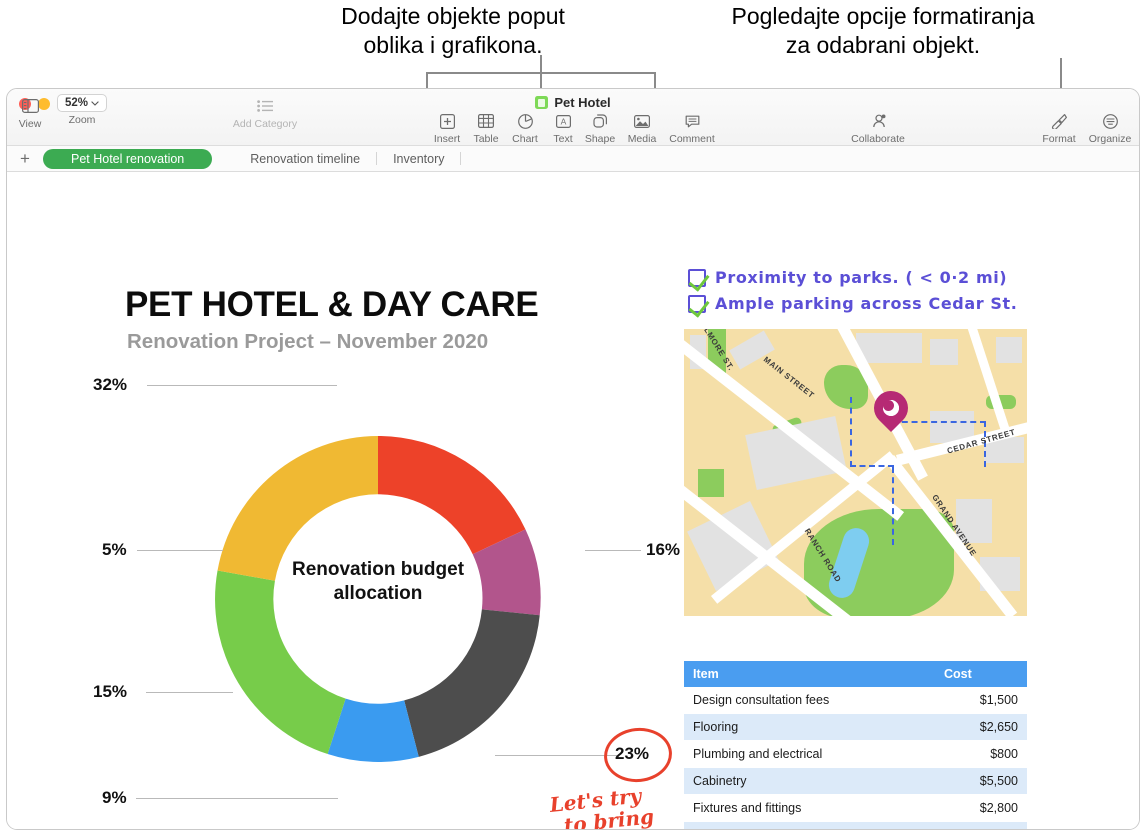  What do you see at coordinates (981, 808) in the screenshot?
I see `table-cell-cost: $2,800` at bounding box center [981, 808].